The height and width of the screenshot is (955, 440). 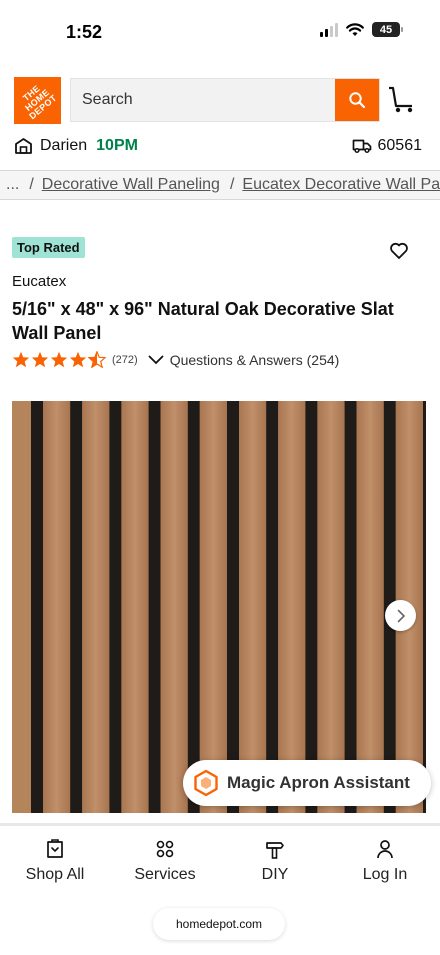 I want to click on services-icon, so click(x=165, y=849).